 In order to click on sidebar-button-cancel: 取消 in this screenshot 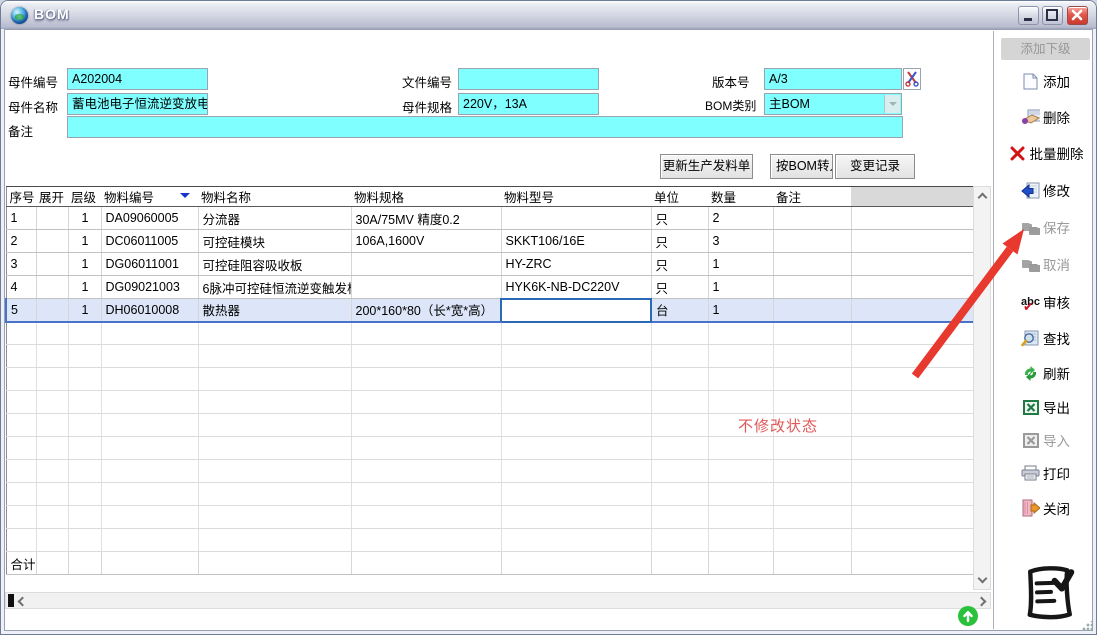, I will do `click(1045, 264)`.